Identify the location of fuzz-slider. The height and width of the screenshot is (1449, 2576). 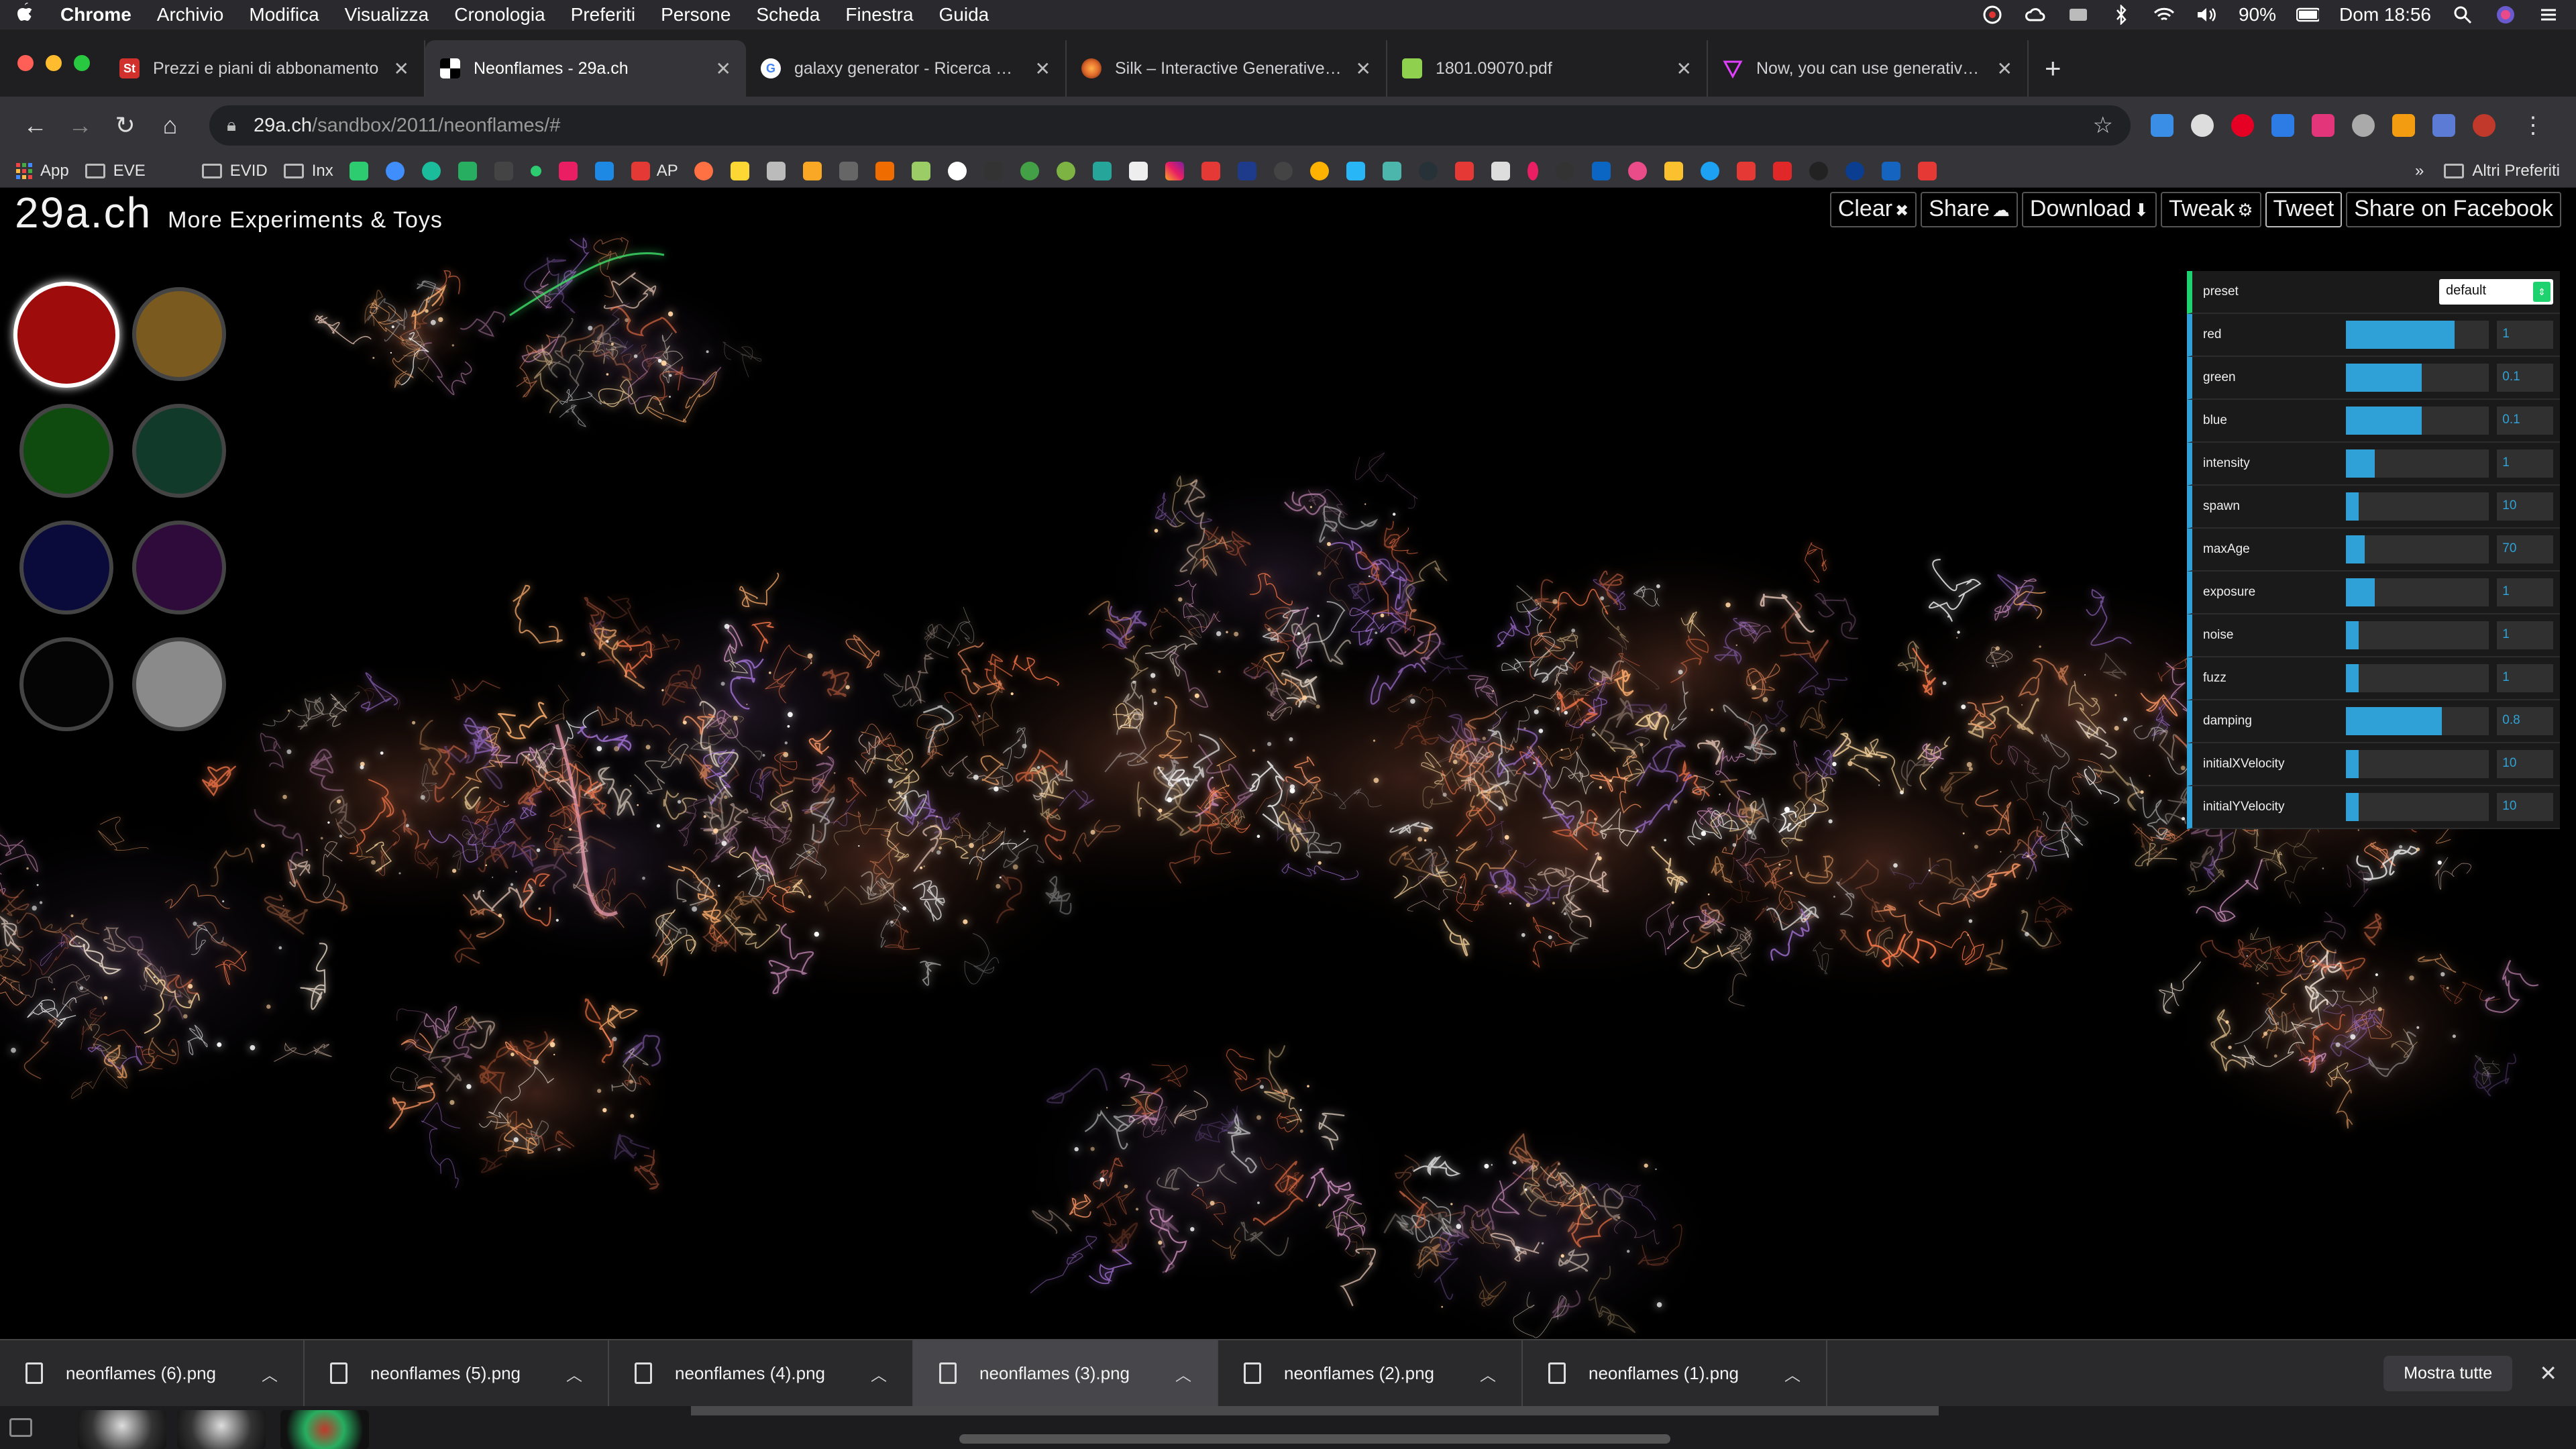
(2417, 678).